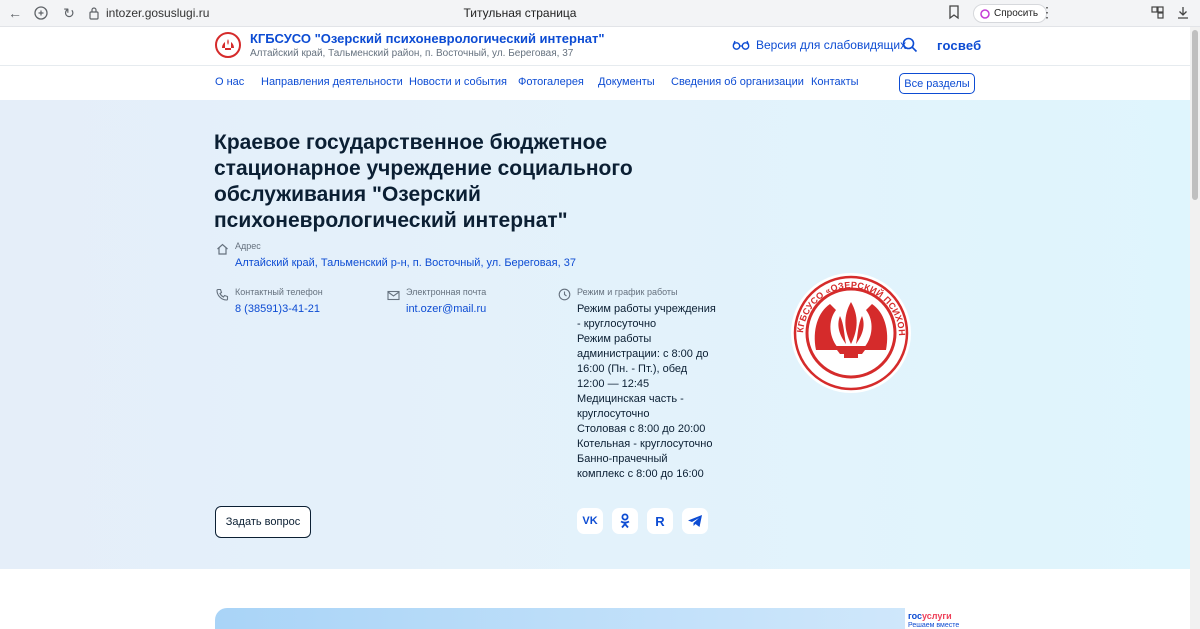 This screenshot has width=1200, height=629. I want to click on rutube-icon: R, so click(660, 521).